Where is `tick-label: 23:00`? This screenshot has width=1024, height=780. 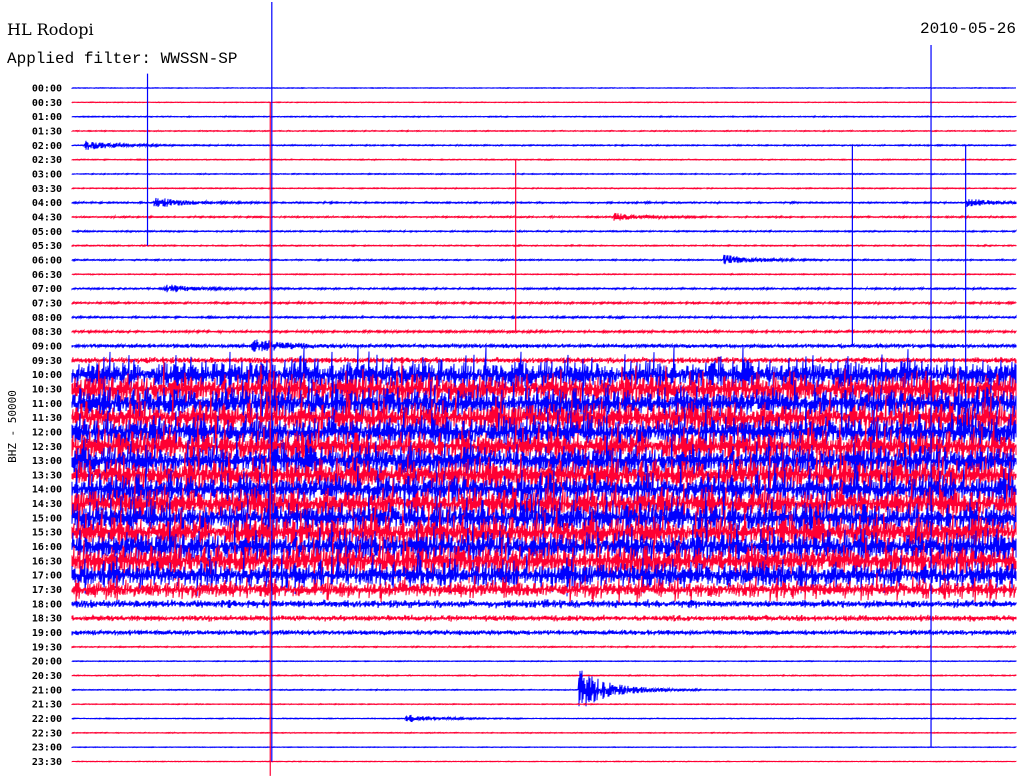
tick-label: 23:00 is located at coordinates (47, 748).